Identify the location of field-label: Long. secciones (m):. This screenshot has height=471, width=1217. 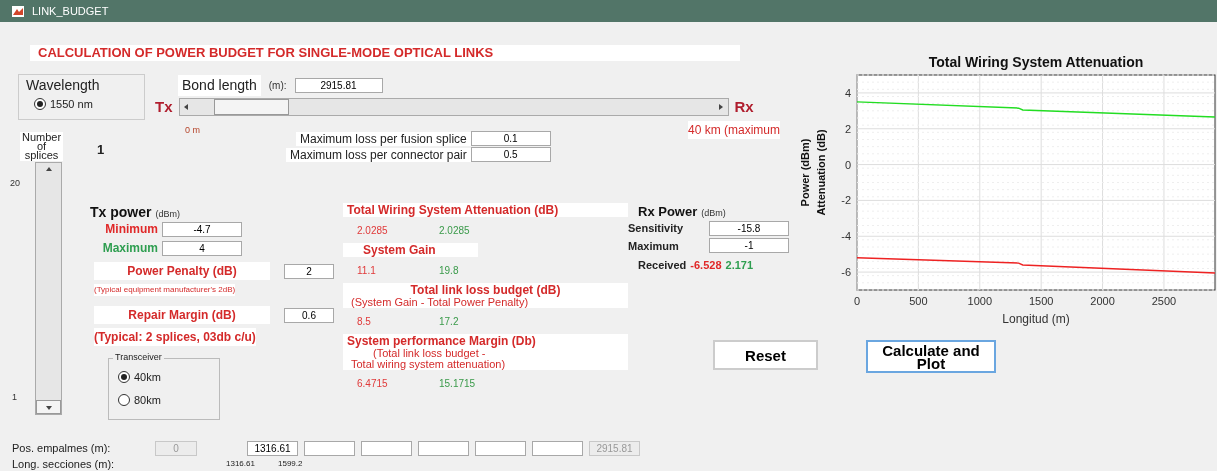
(64, 464).